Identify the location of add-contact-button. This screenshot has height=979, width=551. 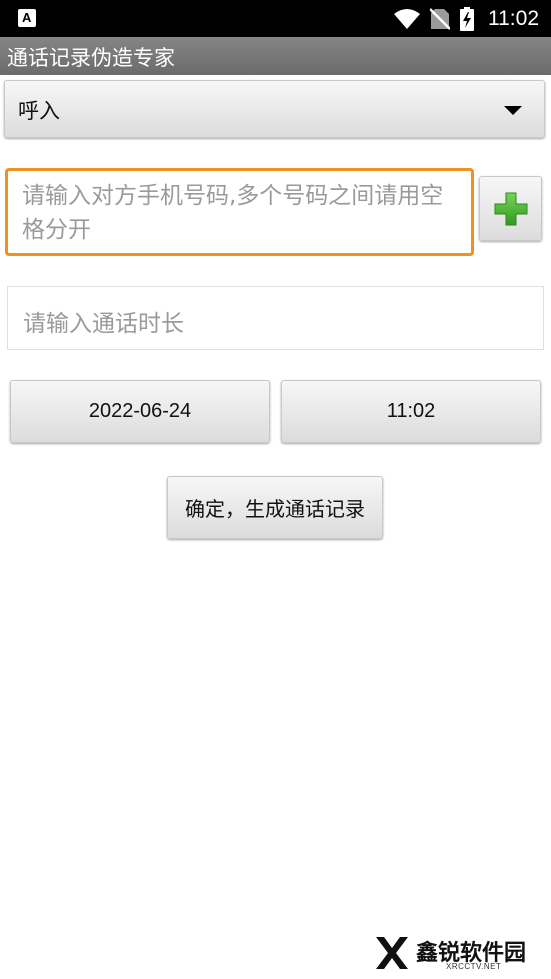
(510, 208).